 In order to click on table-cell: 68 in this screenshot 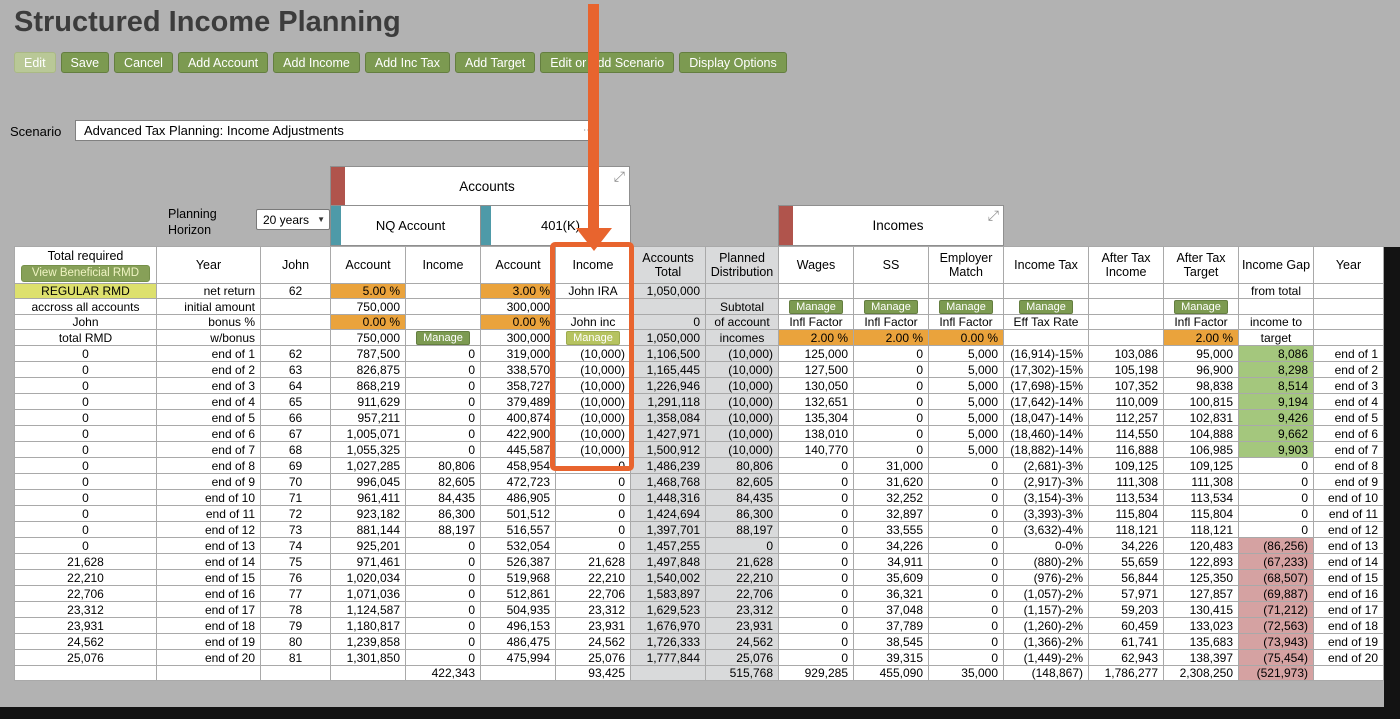, I will do `click(295, 449)`.